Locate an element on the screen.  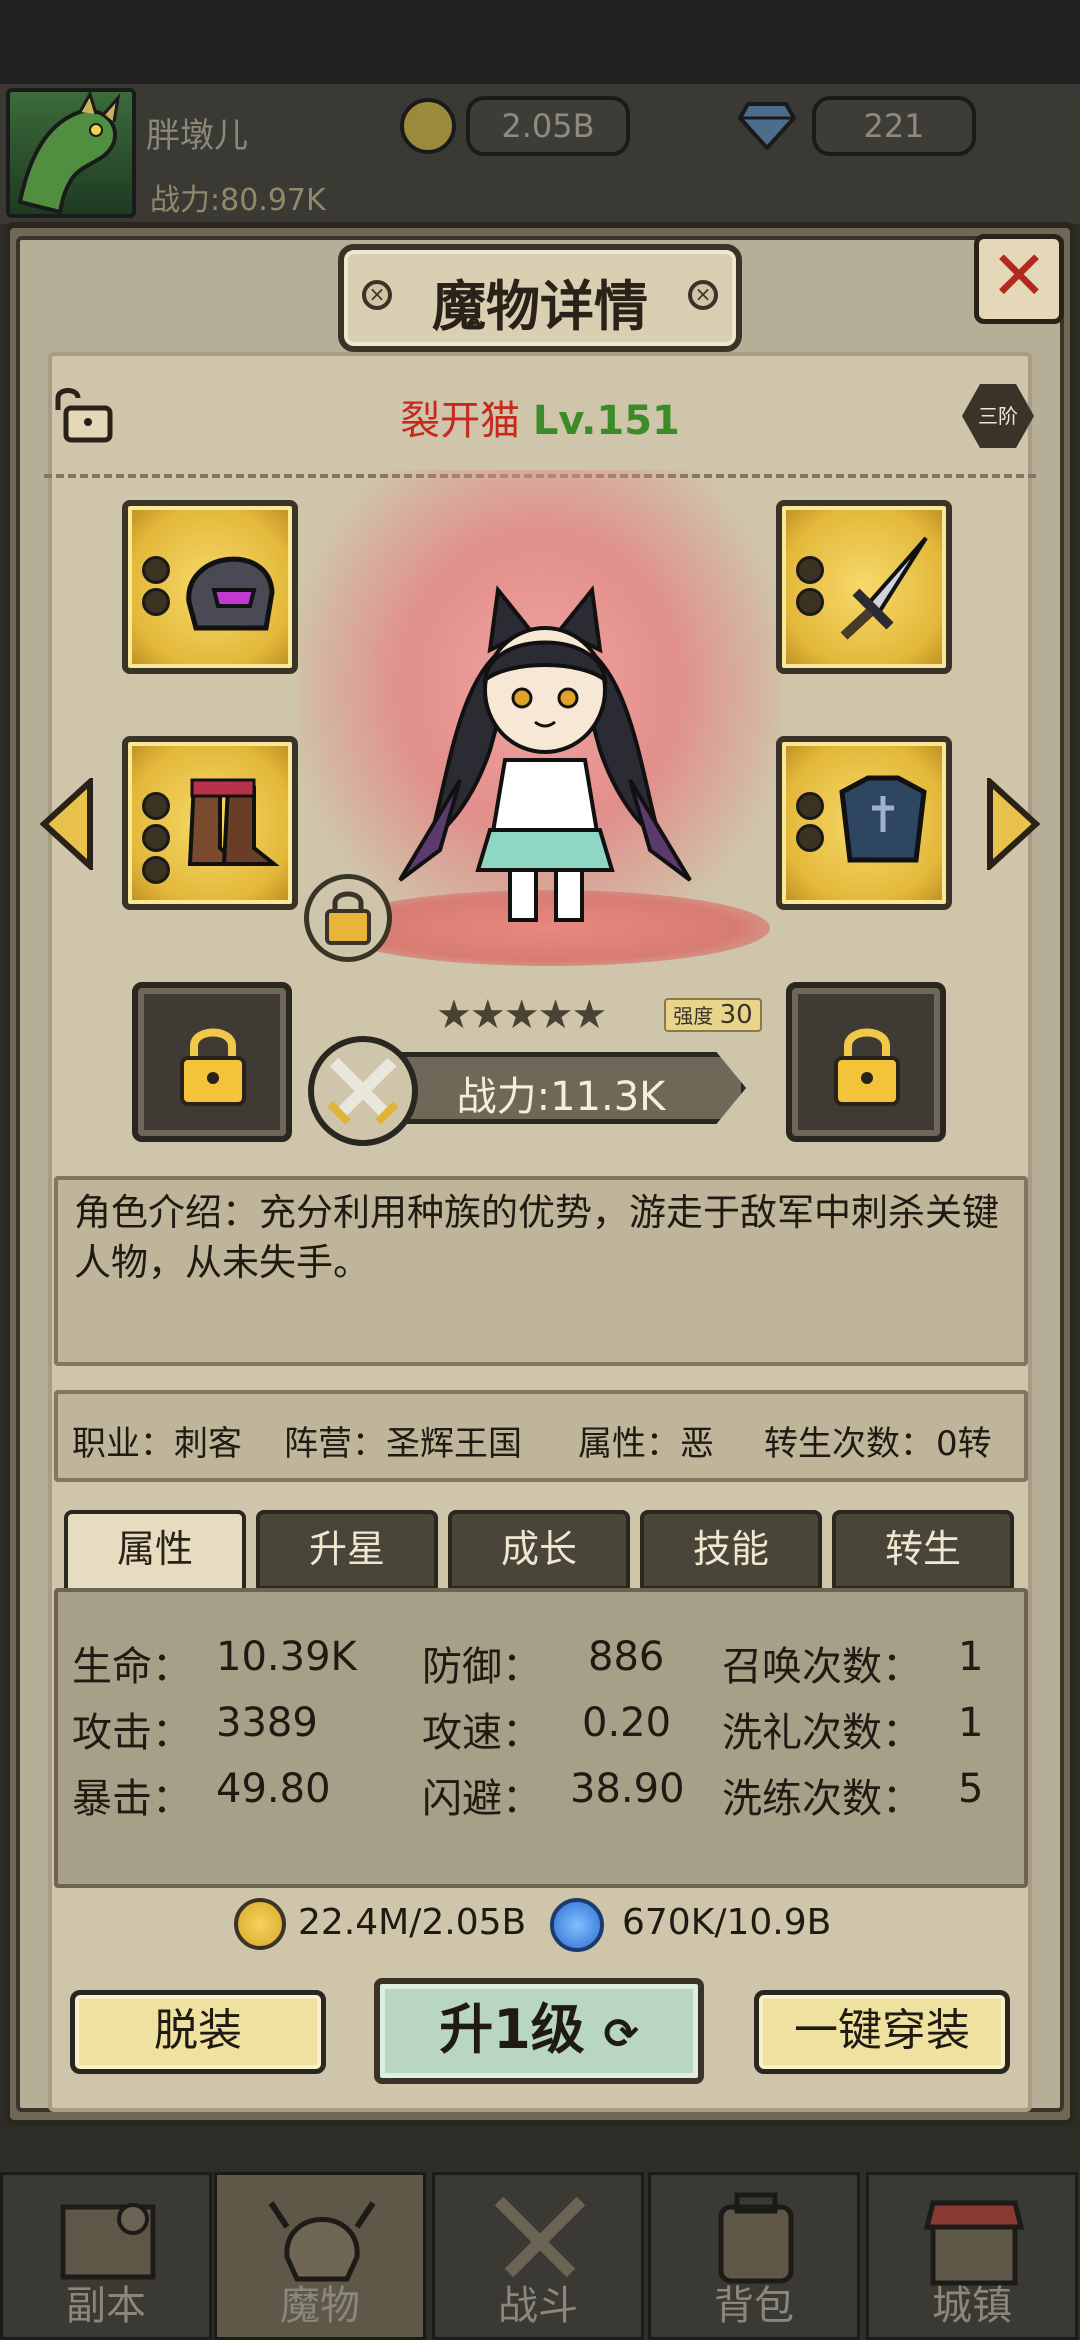
tab-rebirth: 转生 is located at coordinates (923, 1550).